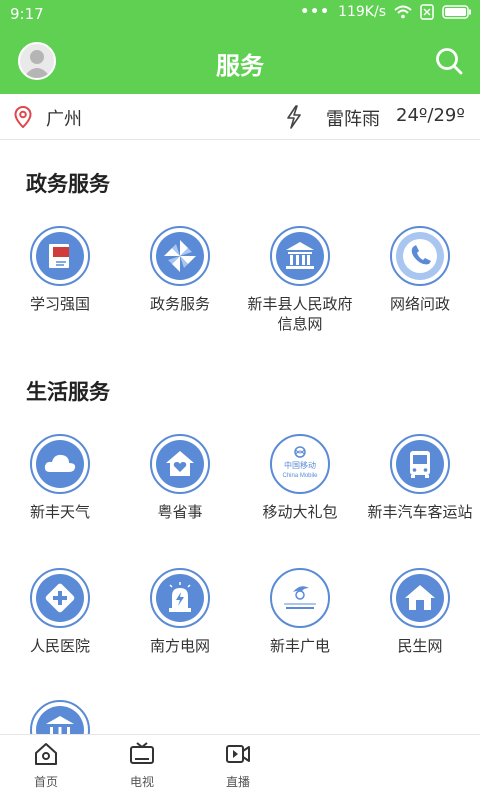 This screenshot has height=800, width=480. I want to click on section-title-gov: 政务服务, so click(68, 184).